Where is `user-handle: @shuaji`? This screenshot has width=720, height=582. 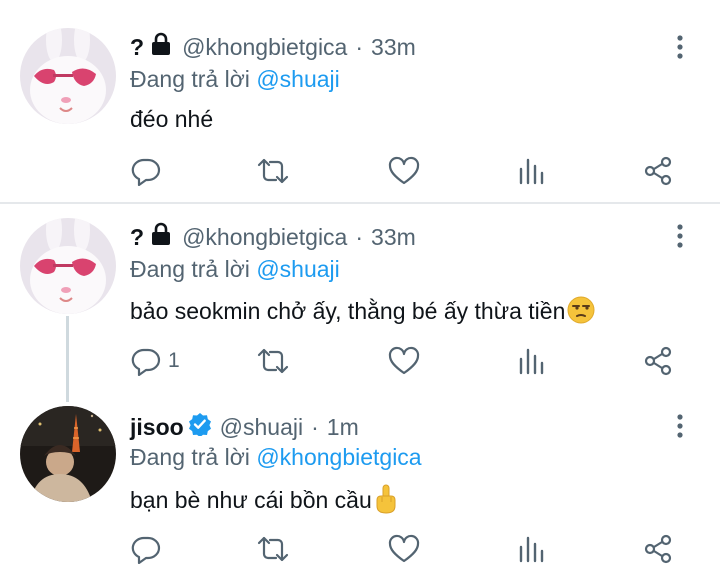
user-handle: @shuaji is located at coordinates (261, 427).